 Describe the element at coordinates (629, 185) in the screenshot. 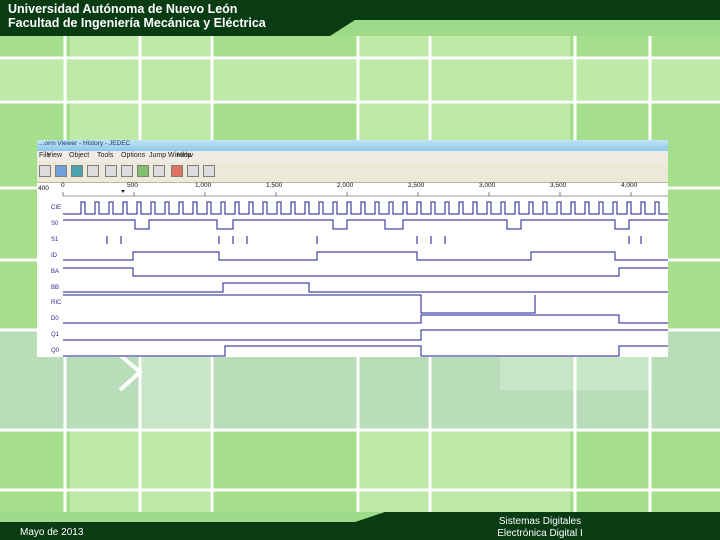

I see `ruler-tick-4000: 4,000` at that location.